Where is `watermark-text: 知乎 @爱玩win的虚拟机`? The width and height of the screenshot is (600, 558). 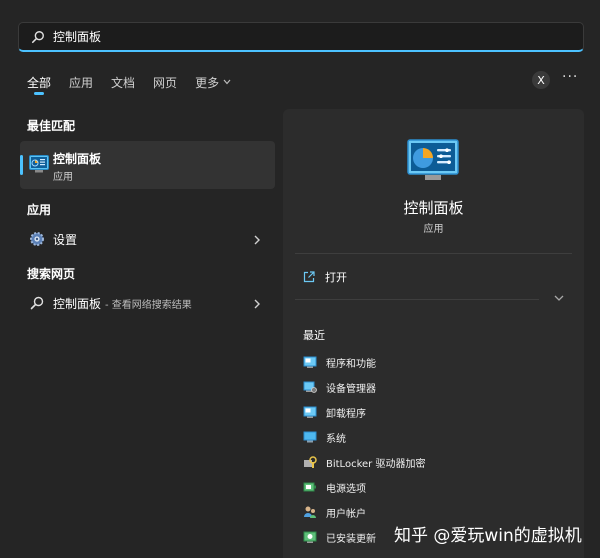 watermark-text: 知乎 @爱玩win的虚拟机 is located at coordinates (488, 536).